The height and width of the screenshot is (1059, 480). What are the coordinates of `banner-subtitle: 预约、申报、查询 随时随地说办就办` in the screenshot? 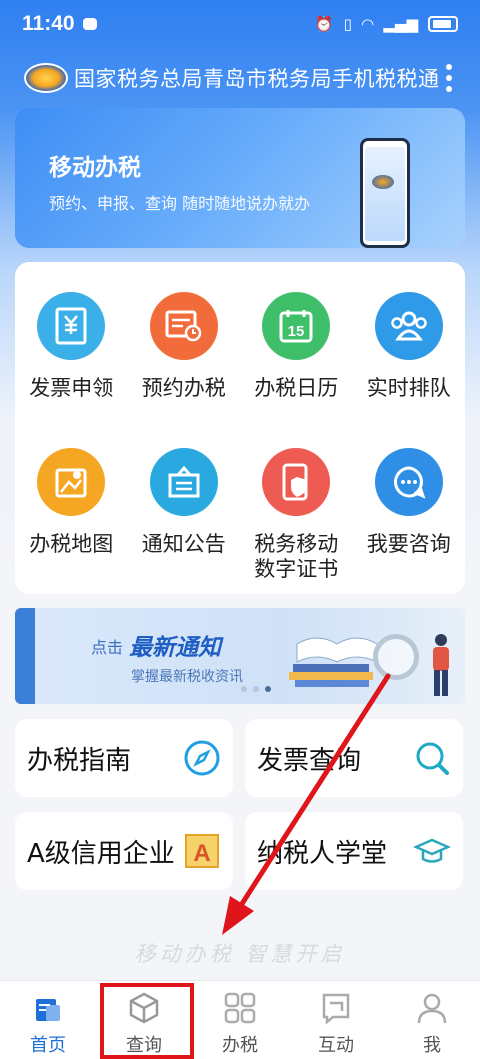 It's located at (180, 203).